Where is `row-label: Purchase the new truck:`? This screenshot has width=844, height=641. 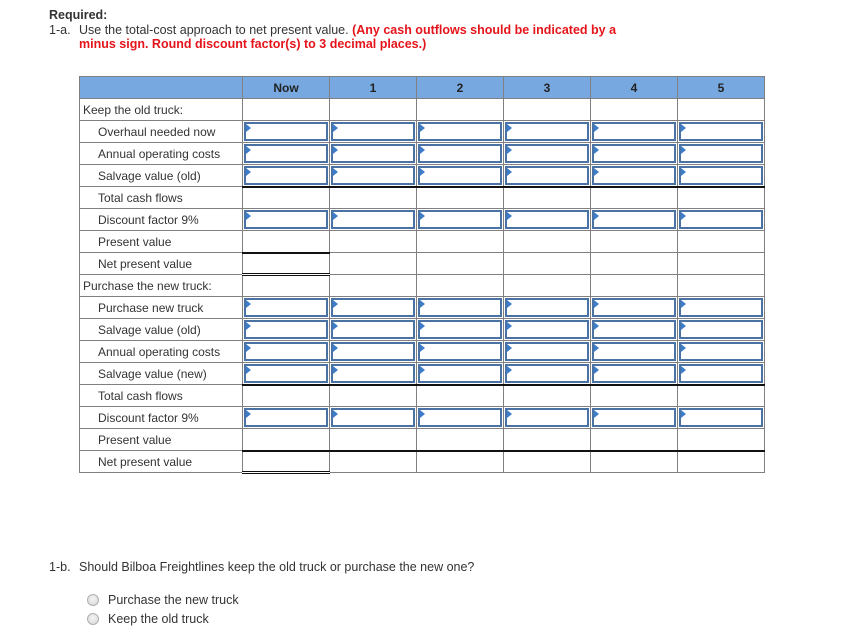
row-label: Purchase the new truck: is located at coordinates (161, 285).